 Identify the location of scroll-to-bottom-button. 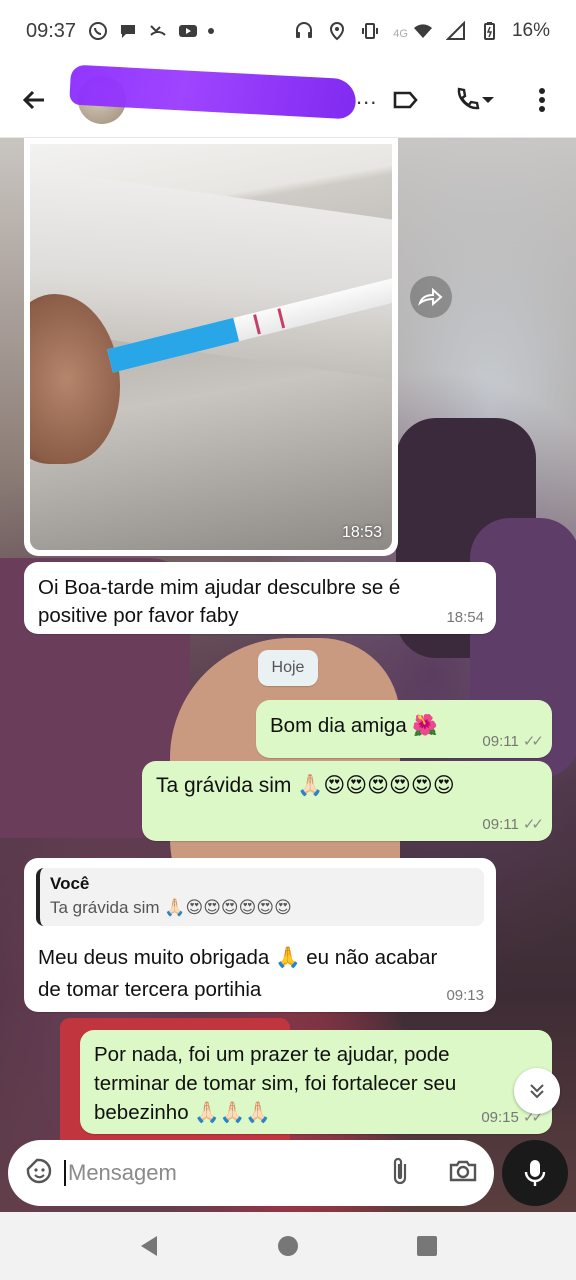
(537, 1091).